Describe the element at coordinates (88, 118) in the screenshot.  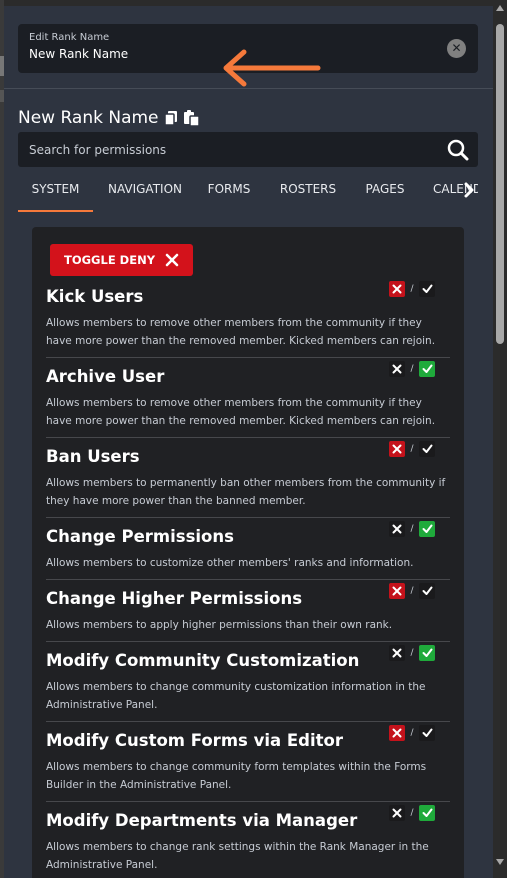
I see `rank-title-text: New Rank Name` at that location.